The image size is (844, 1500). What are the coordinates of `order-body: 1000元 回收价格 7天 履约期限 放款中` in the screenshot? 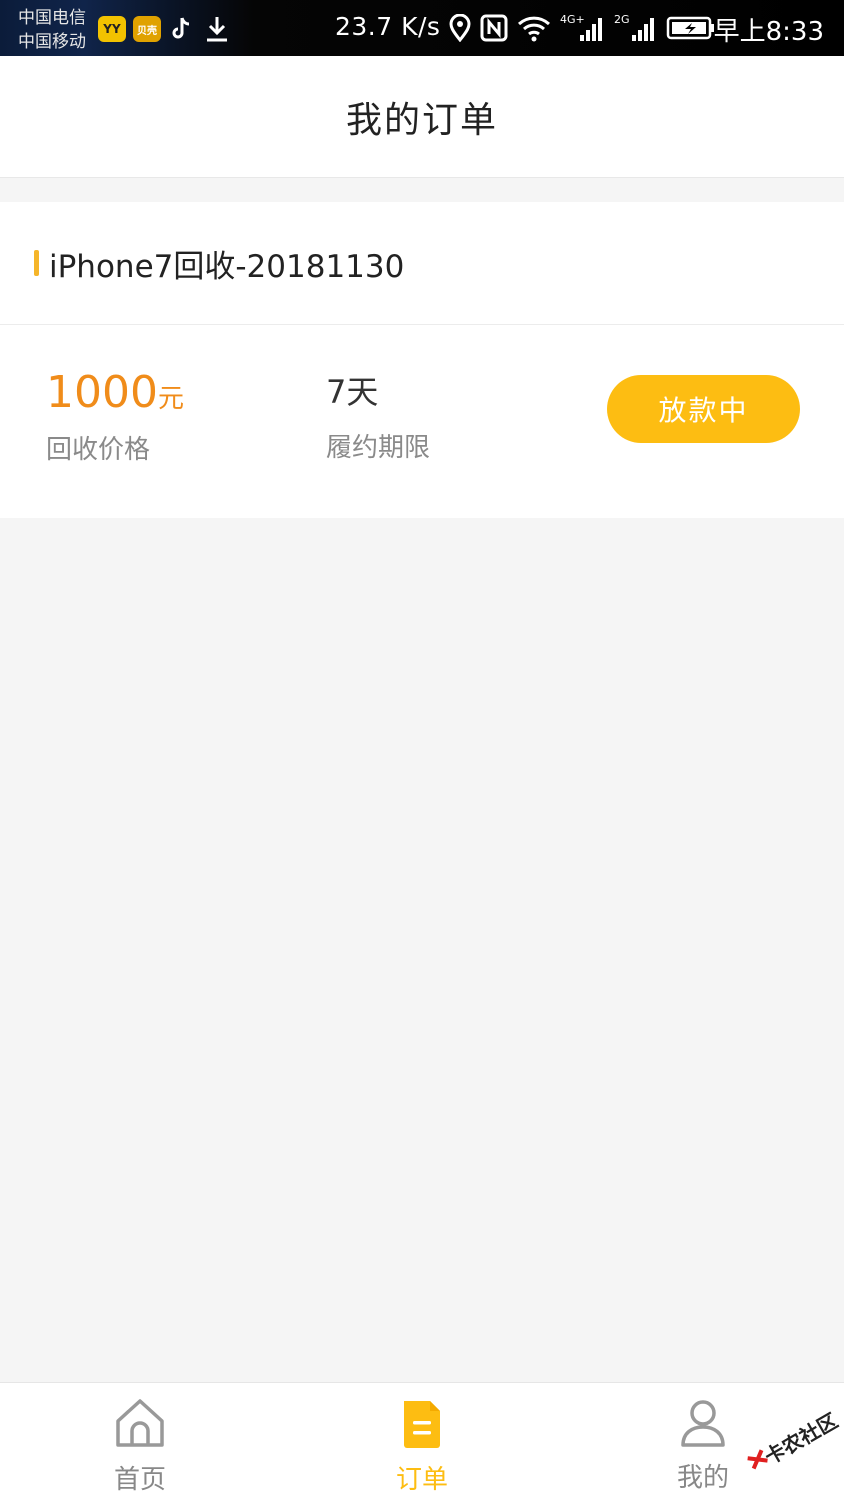 It's located at (422, 421).